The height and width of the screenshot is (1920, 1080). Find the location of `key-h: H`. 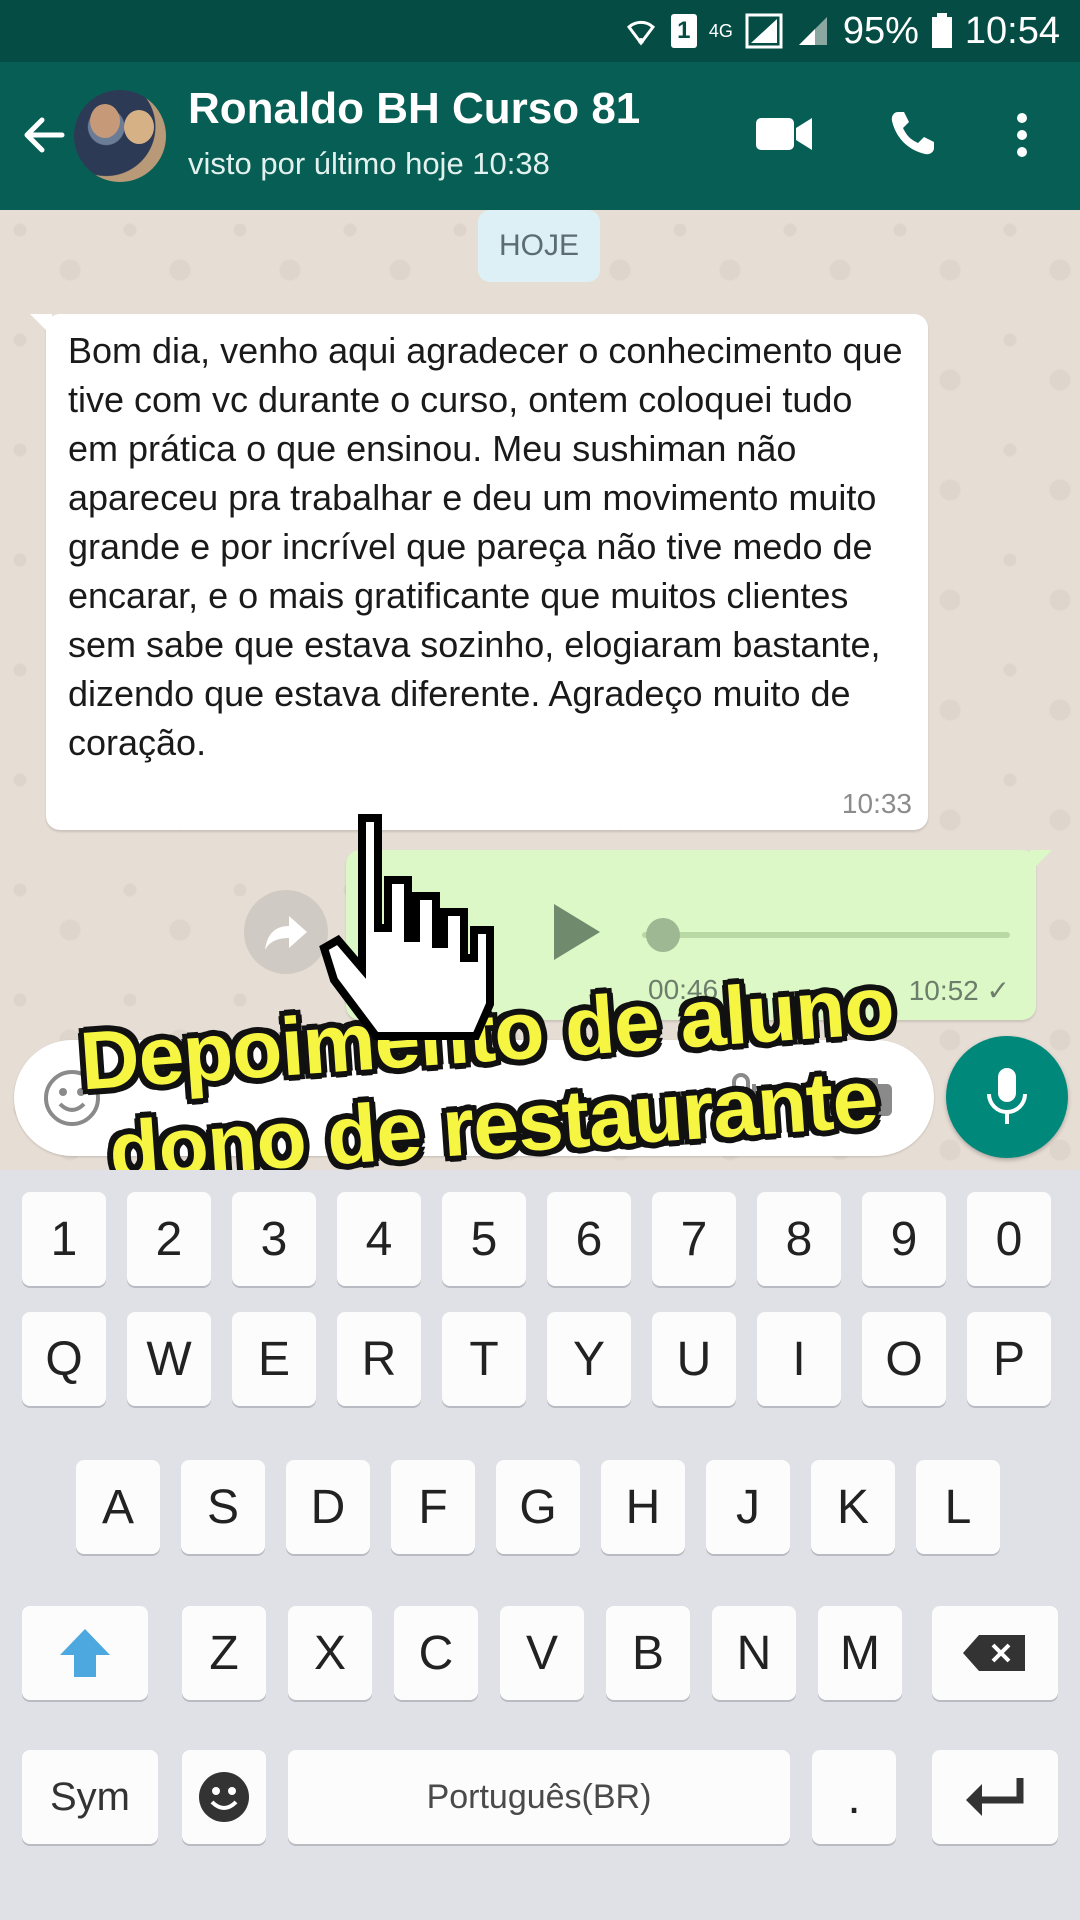

key-h: H is located at coordinates (643, 1507).